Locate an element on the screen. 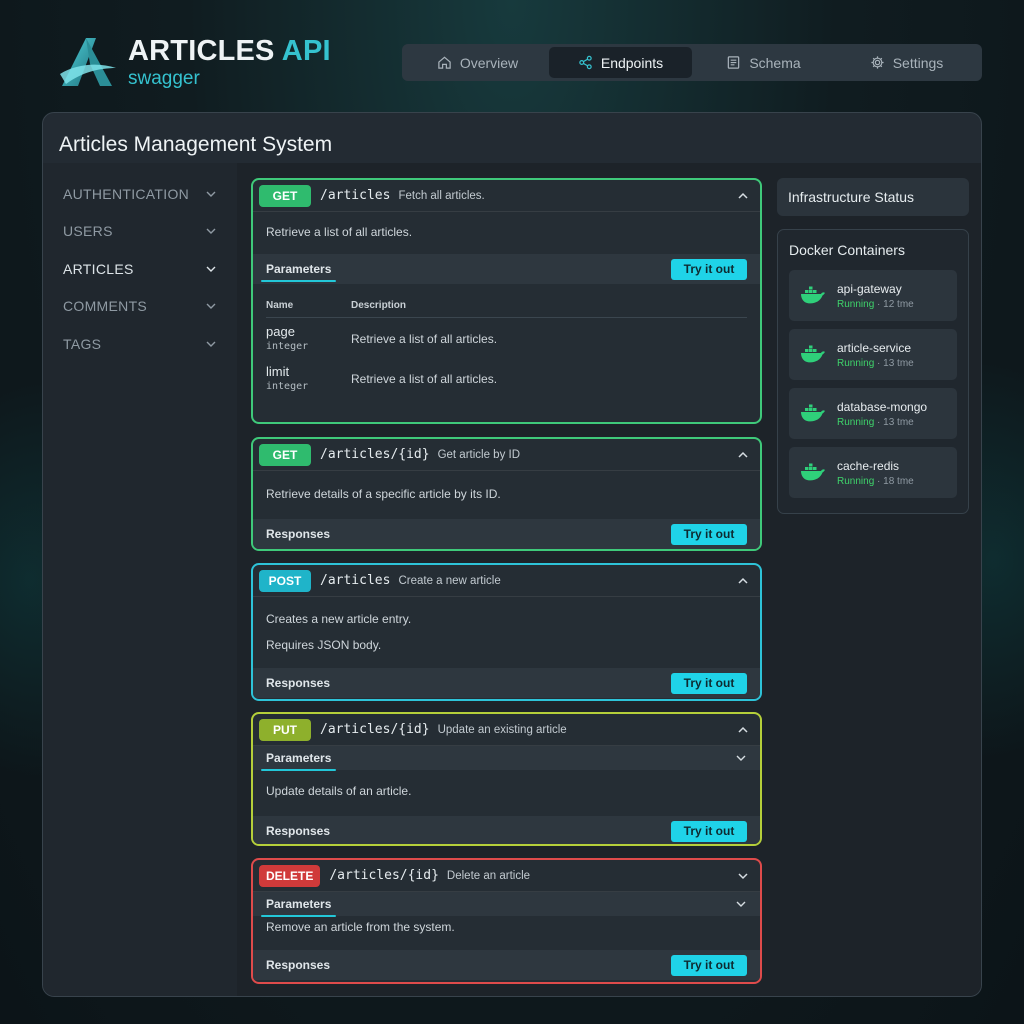 The width and height of the screenshot is (1024, 1024). container-card-api-gateway: api-gateway Running · 12 tme is located at coordinates (873, 295).